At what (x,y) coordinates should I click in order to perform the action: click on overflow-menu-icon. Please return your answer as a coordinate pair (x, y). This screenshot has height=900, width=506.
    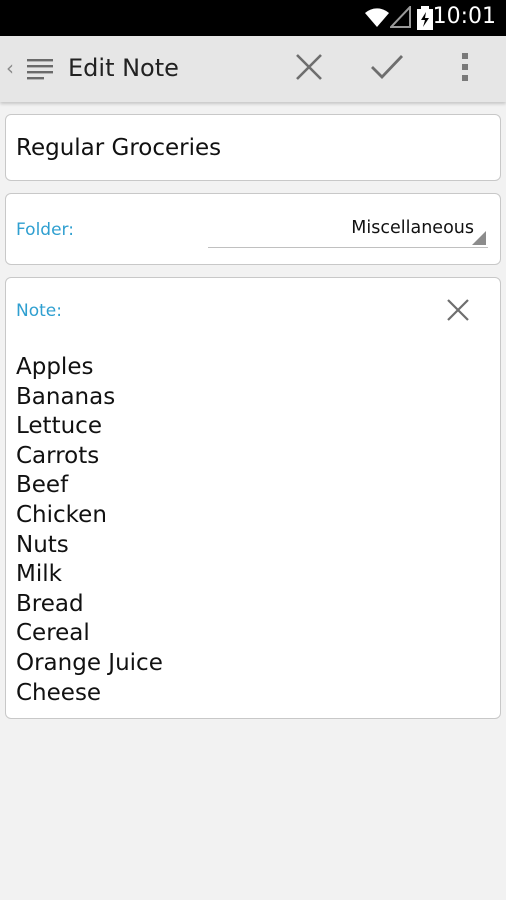
    Looking at the image, I should click on (465, 69).